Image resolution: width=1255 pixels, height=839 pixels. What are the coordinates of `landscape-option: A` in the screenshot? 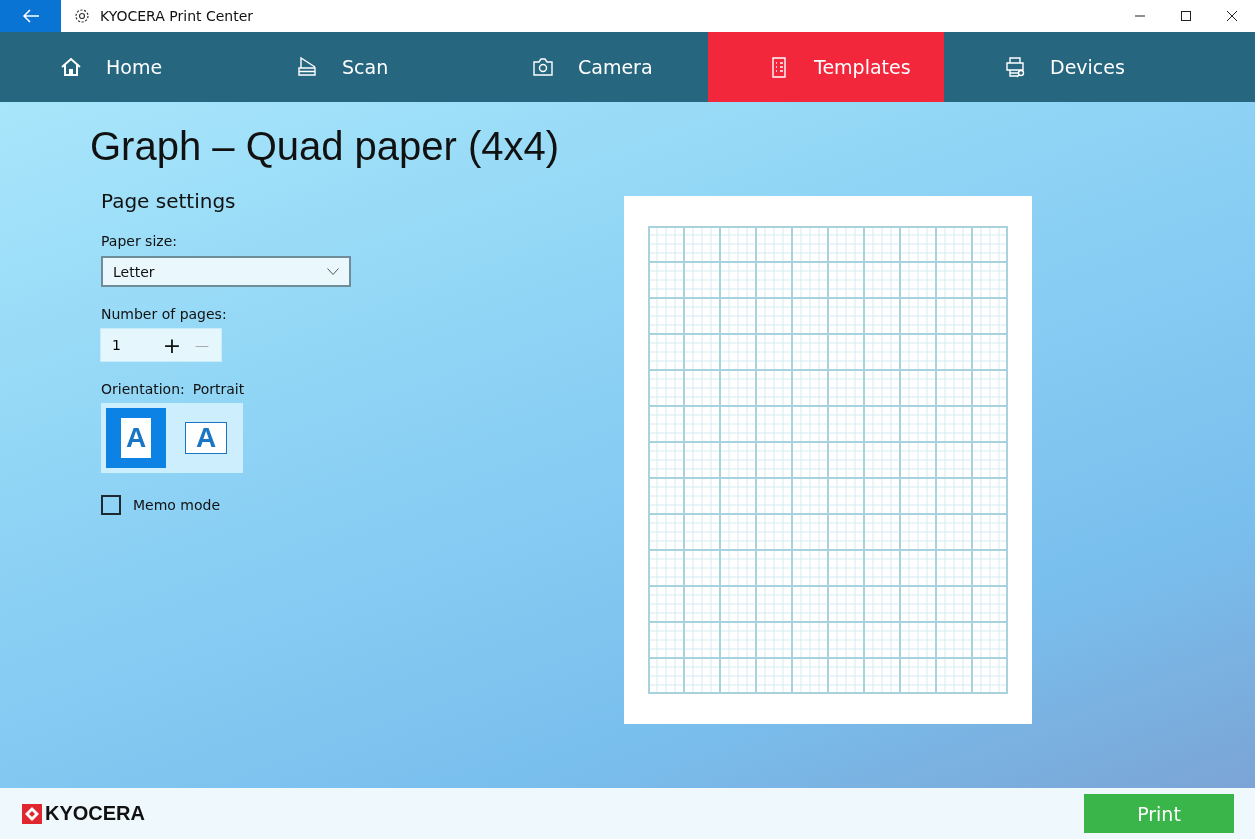 It's located at (206, 438).